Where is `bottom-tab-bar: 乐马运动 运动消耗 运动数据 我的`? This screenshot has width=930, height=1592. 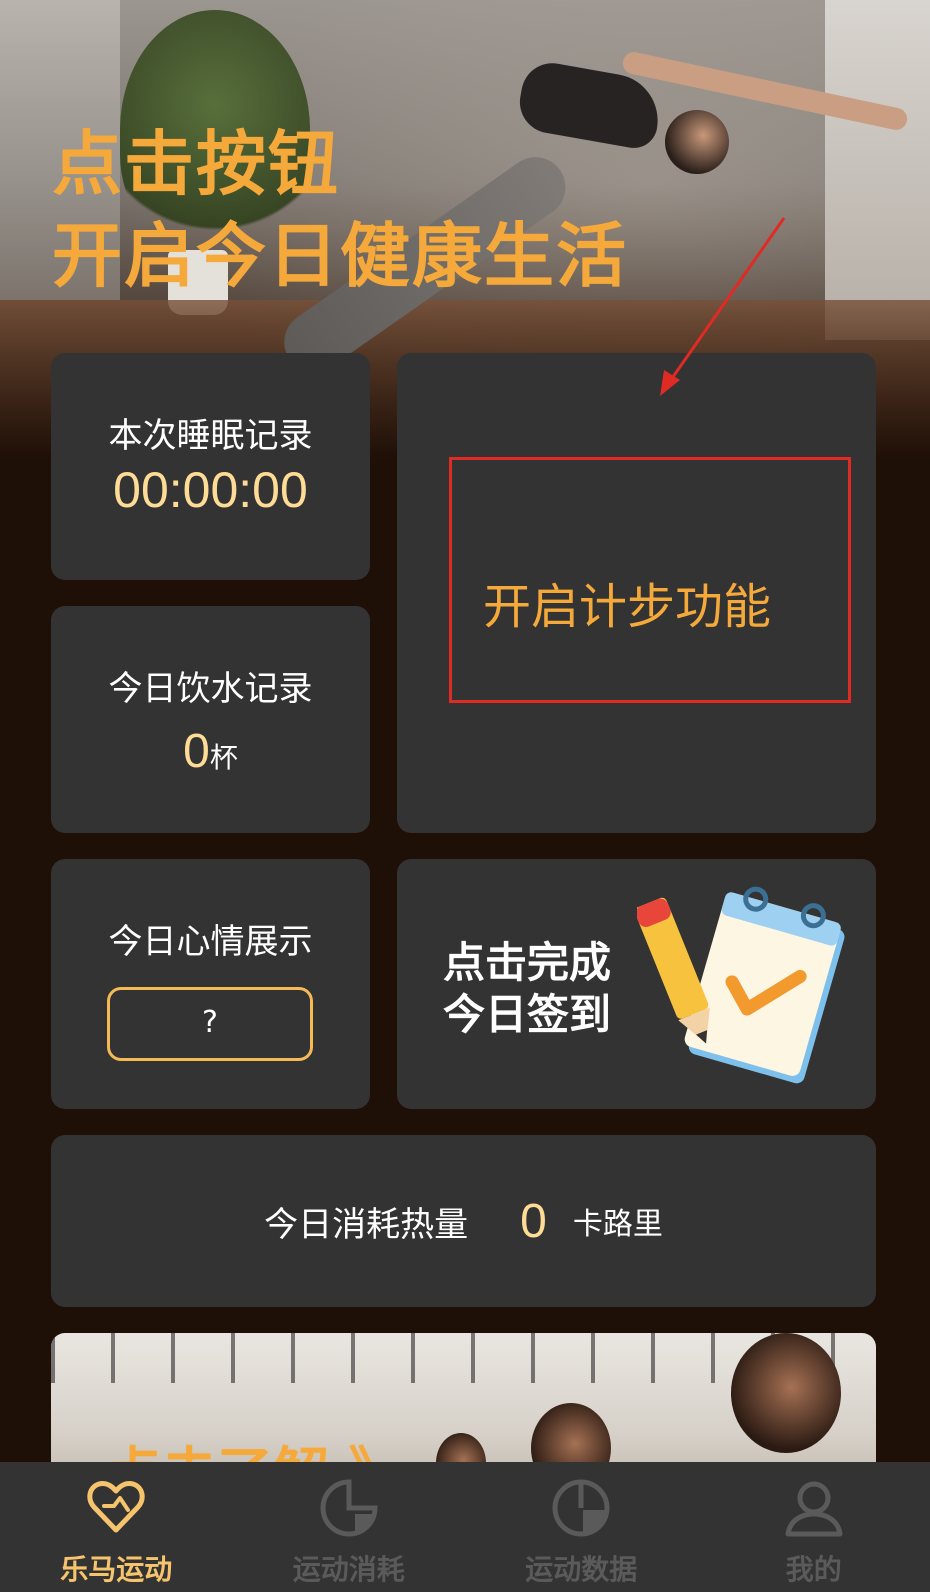
bottom-tab-bar: 乐马运动 运动消耗 运动数据 我的 is located at coordinates (465, 1527).